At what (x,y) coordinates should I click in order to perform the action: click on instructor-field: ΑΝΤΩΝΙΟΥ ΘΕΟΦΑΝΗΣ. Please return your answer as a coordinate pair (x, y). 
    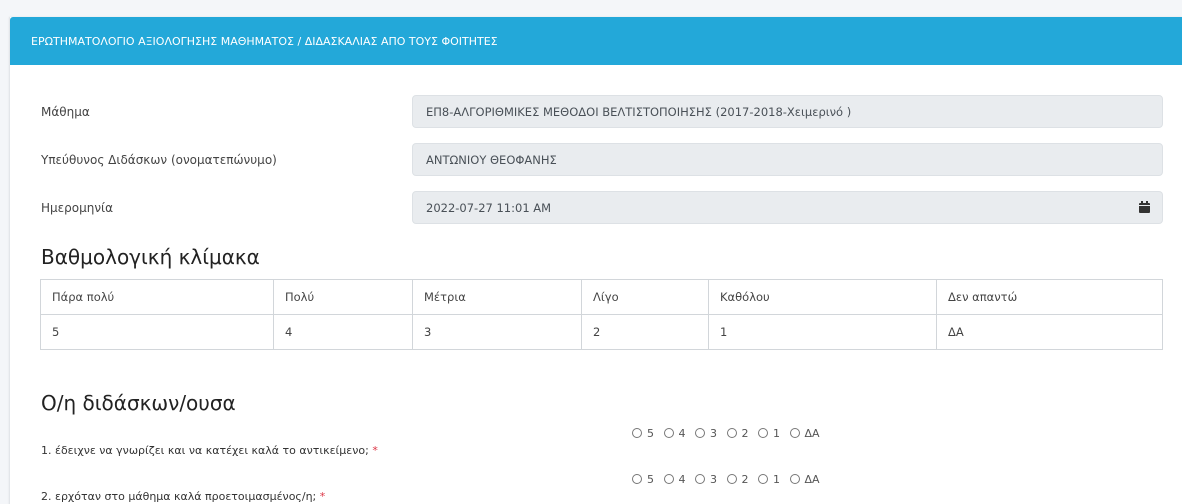
    Looking at the image, I should click on (787, 159).